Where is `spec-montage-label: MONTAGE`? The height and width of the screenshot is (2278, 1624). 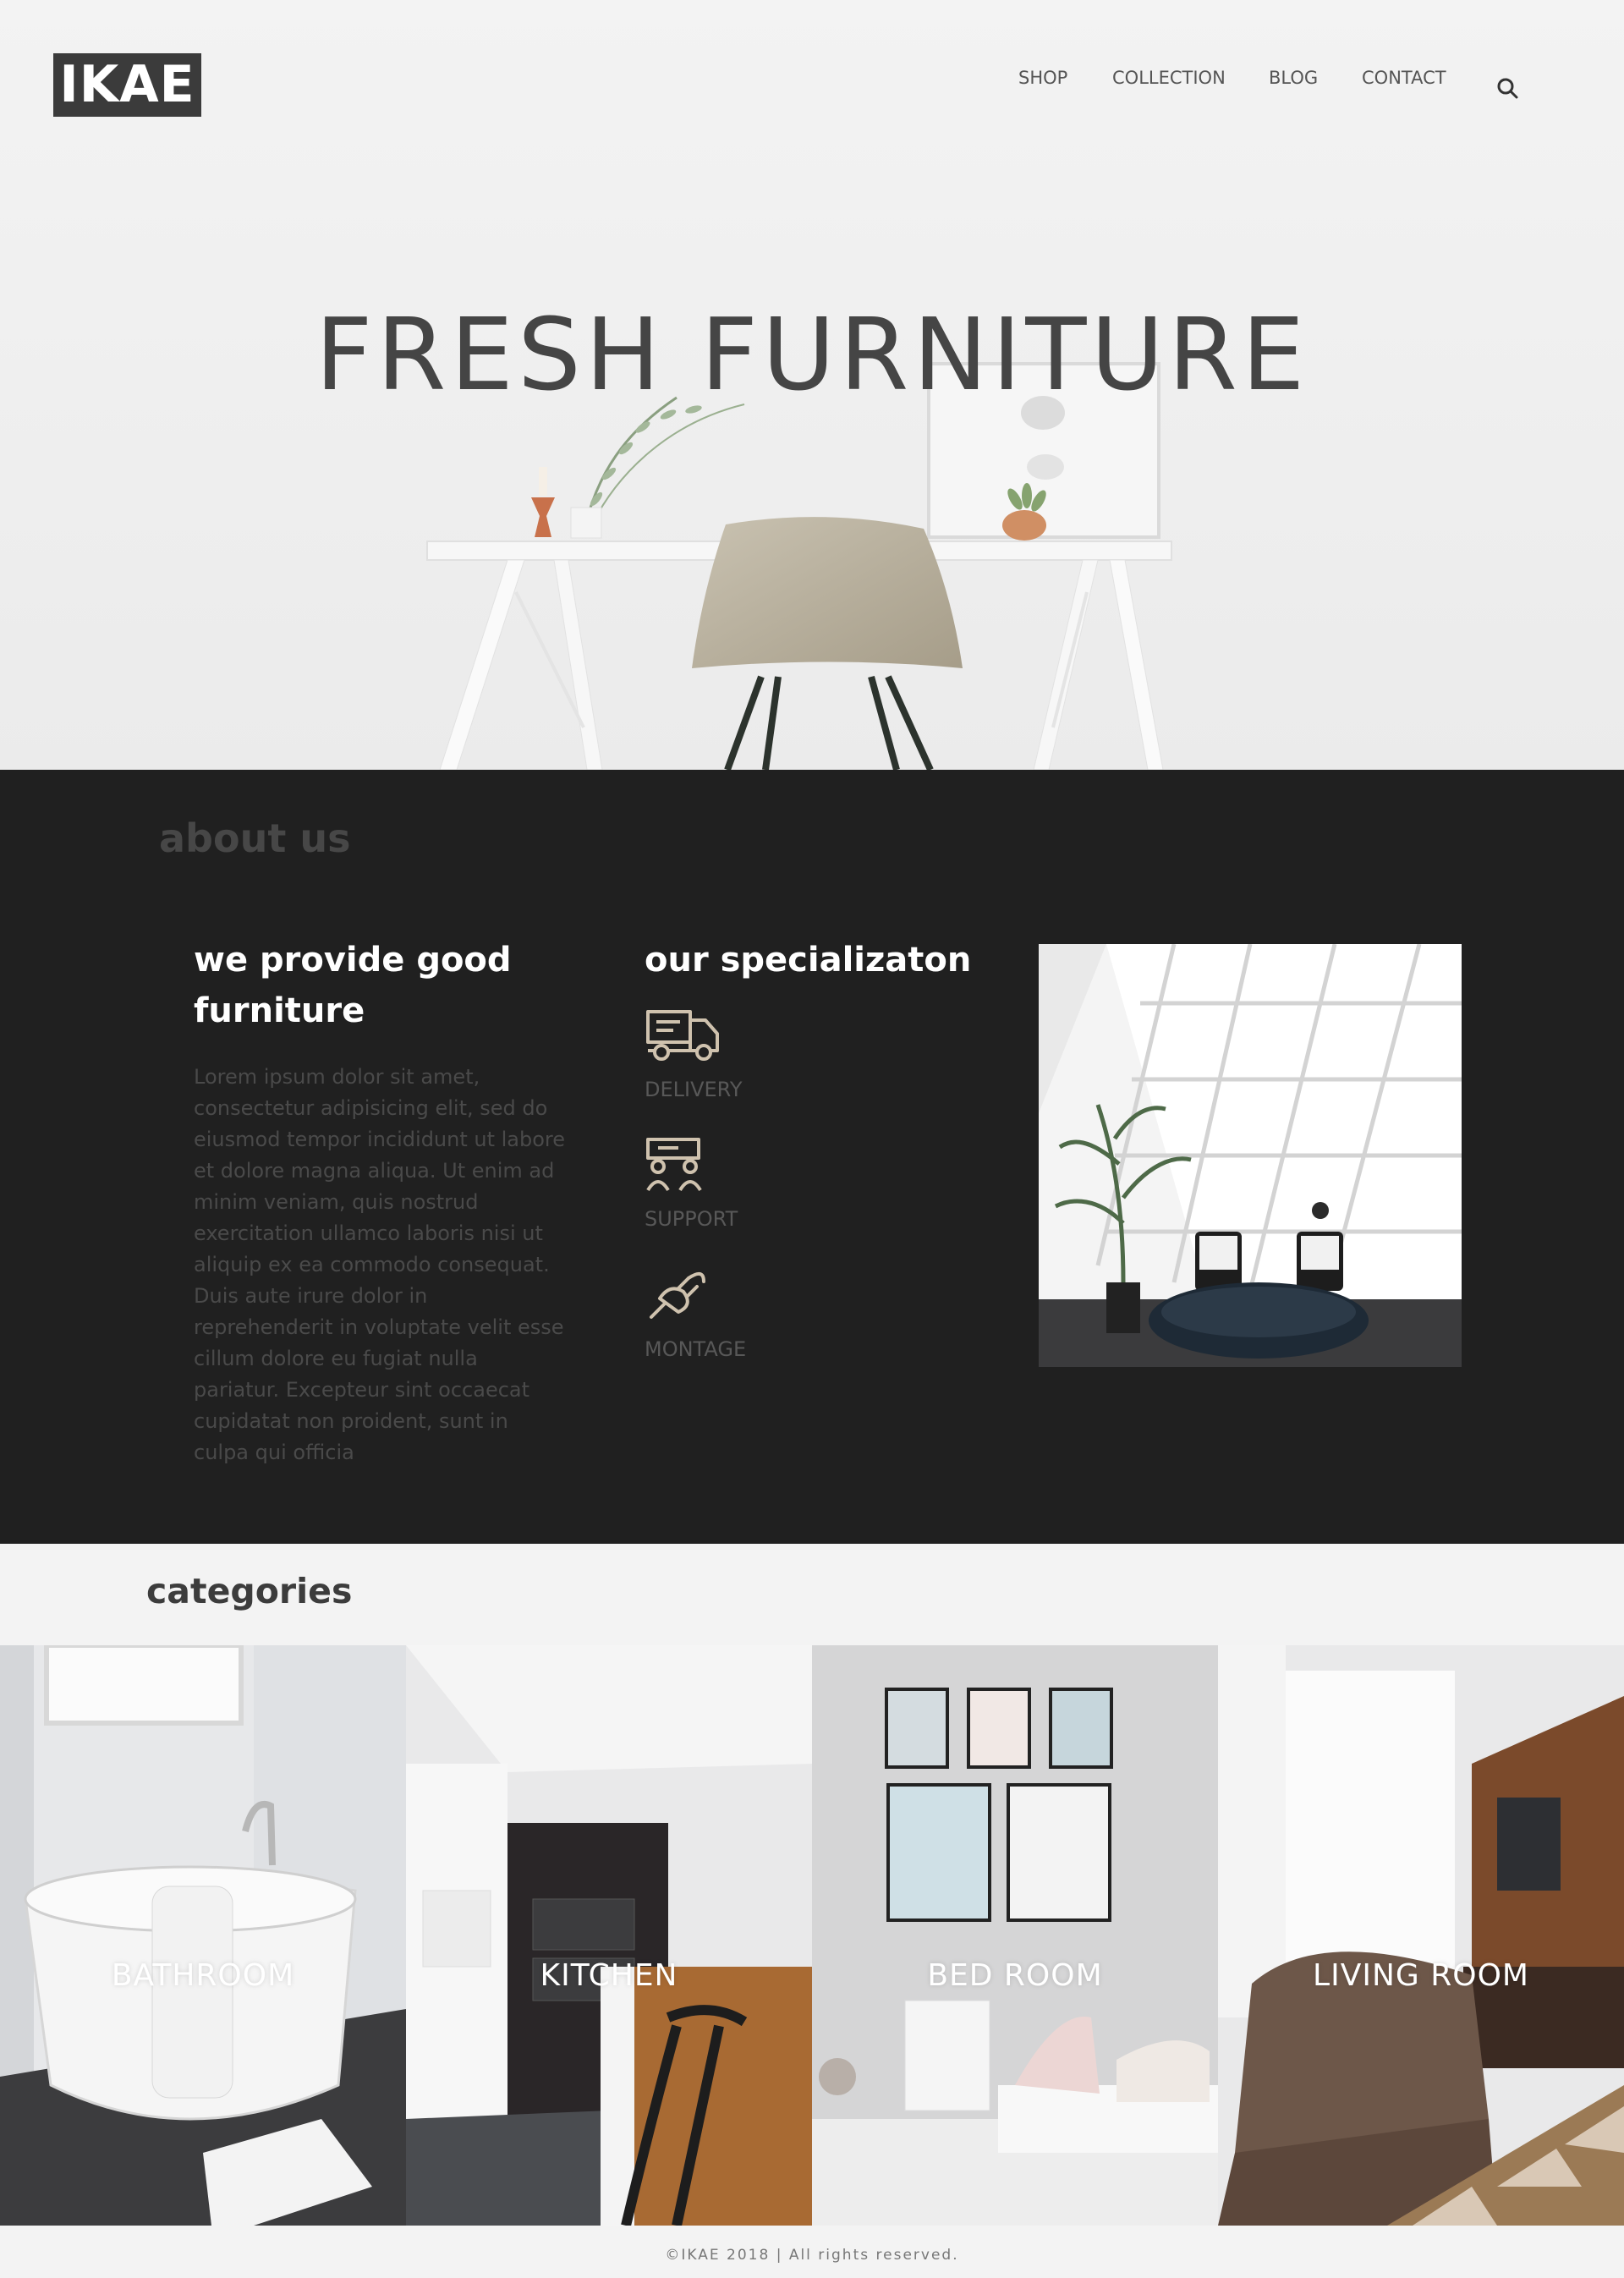 spec-montage-label: MONTAGE is located at coordinates (696, 1349).